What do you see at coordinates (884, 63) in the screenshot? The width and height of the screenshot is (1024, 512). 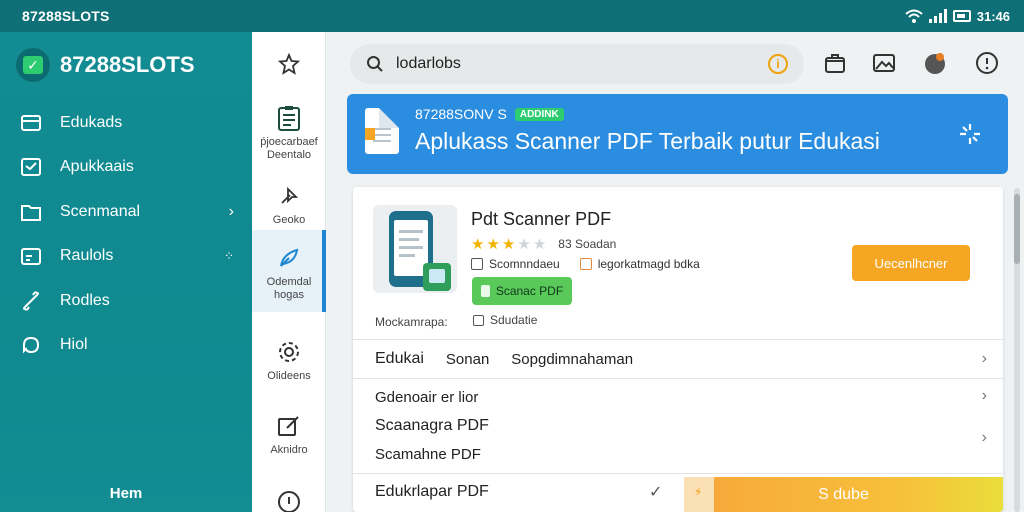 I see `image-icon` at bounding box center [884, 63].